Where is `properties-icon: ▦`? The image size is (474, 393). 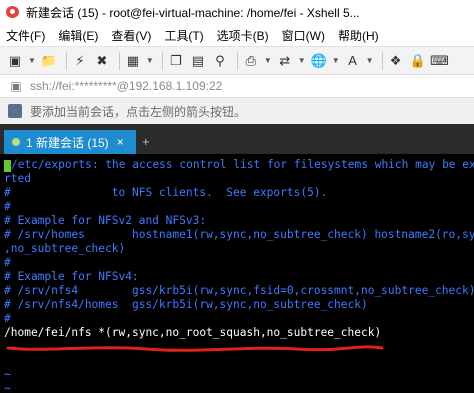
properties-icon: ▦ is located at coordinates (133, 61).